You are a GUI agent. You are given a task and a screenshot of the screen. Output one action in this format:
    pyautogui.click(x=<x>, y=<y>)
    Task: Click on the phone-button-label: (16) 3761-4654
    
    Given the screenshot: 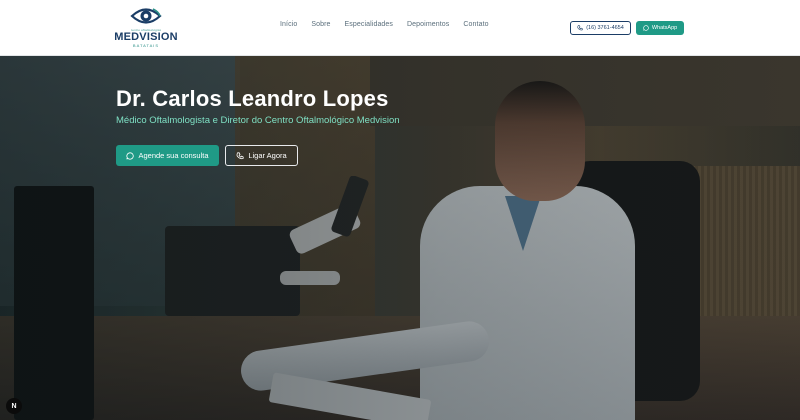 What is the action you would take?
    pyautogui.click(x=605, y=28)
    